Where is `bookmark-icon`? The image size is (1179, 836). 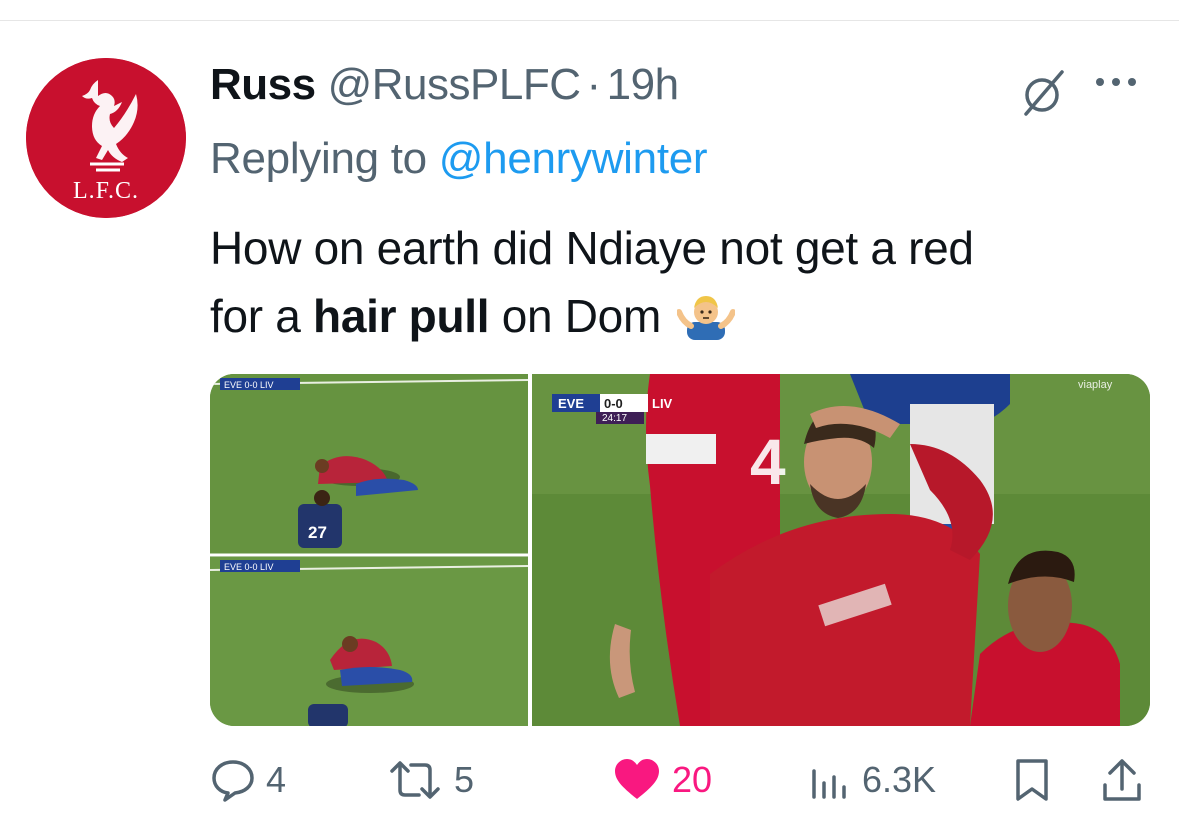
bookmark-icon is located at coordinates (1032, 780).